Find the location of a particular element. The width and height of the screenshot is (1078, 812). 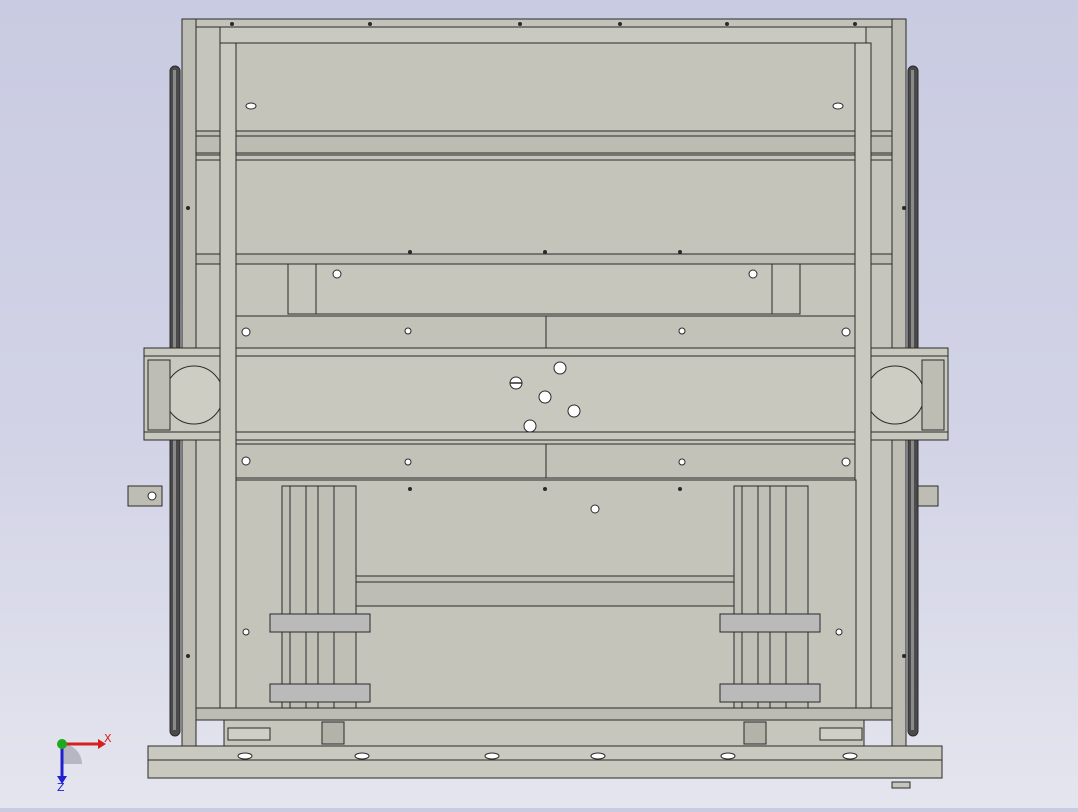

left-upright is located at coordinates (228, 377).